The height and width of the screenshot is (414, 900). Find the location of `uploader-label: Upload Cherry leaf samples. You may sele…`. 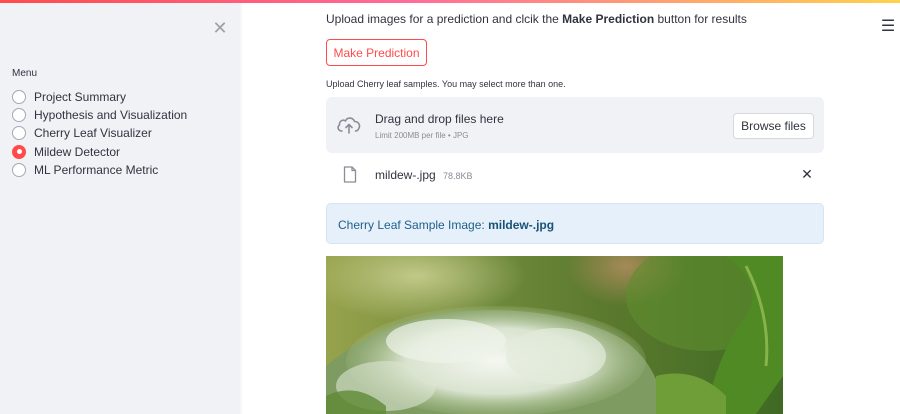

uploader-label: Upload Cherry leaf samples. You may sele… is located at coordinates (446, 84).